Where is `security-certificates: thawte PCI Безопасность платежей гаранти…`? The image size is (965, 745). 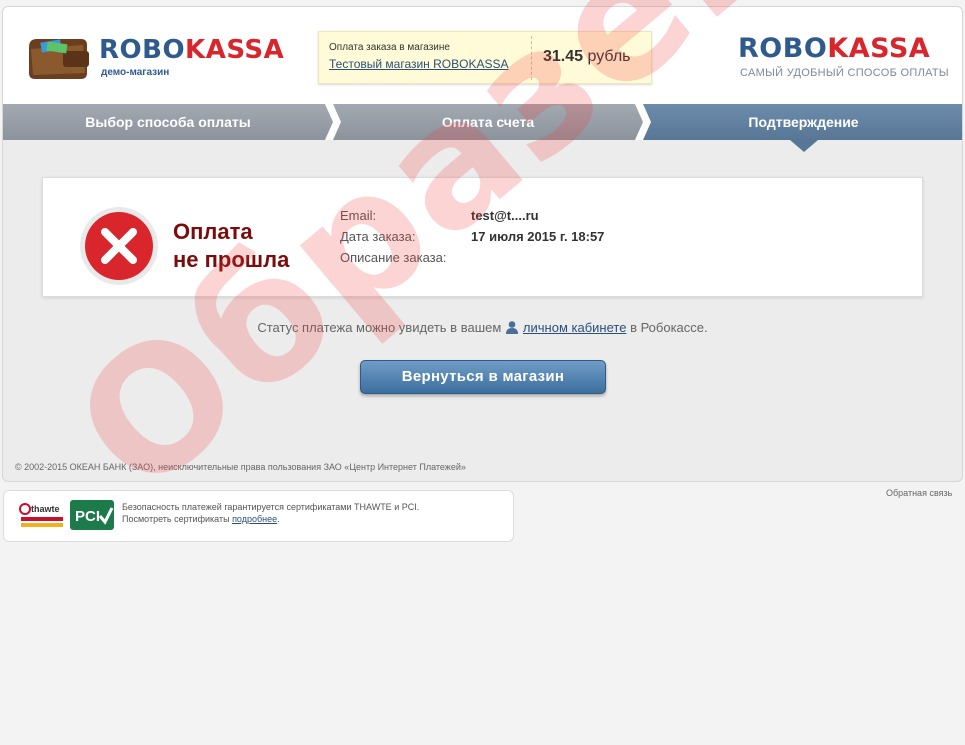 security-certificates: thawte PCI Безопасность платежей гаранти… is located at coordinates (258, 516).